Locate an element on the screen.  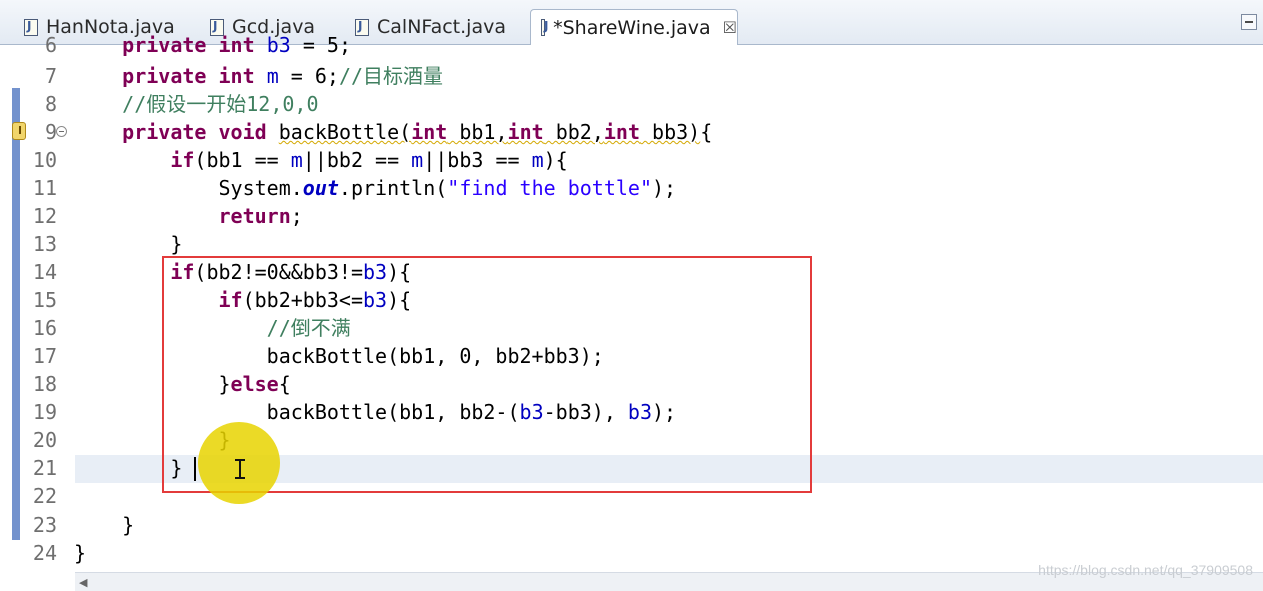
minimize-icon is located at coordinates (1249, 22).